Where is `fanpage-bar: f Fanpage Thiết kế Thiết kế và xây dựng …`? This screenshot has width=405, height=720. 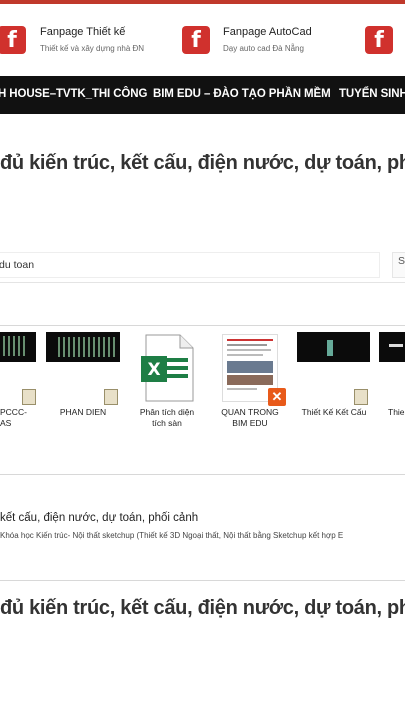
fanpage-bar: f Fanpage Thiết kế Thiết kế và xây dựng … is located at coordinates (202, 40).